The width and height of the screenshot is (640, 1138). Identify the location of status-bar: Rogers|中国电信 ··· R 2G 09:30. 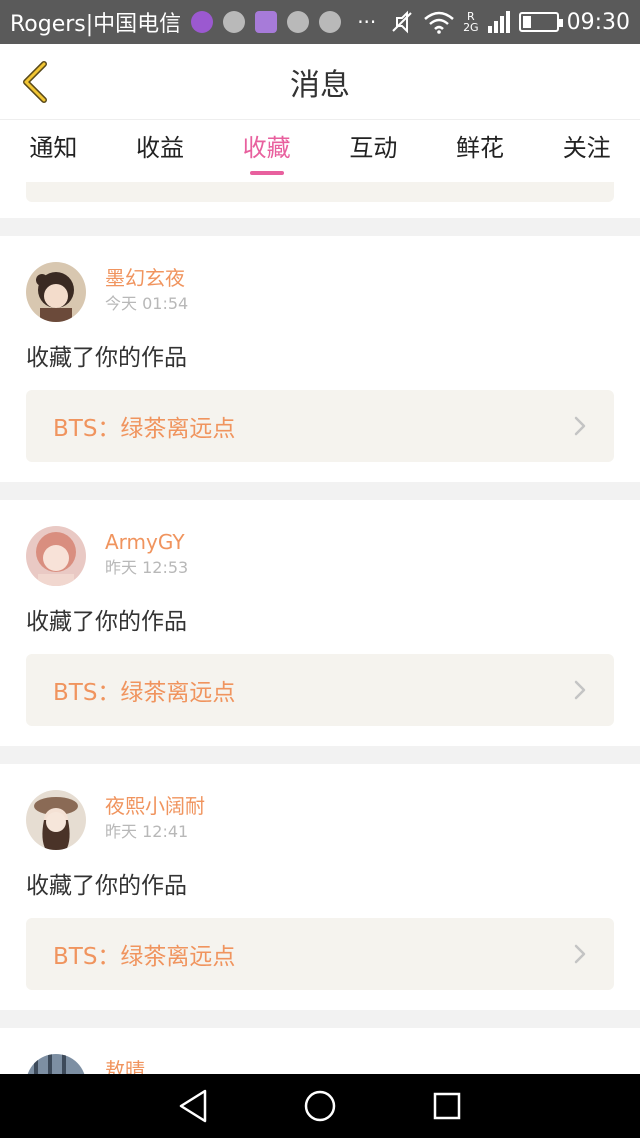
(320, 22).